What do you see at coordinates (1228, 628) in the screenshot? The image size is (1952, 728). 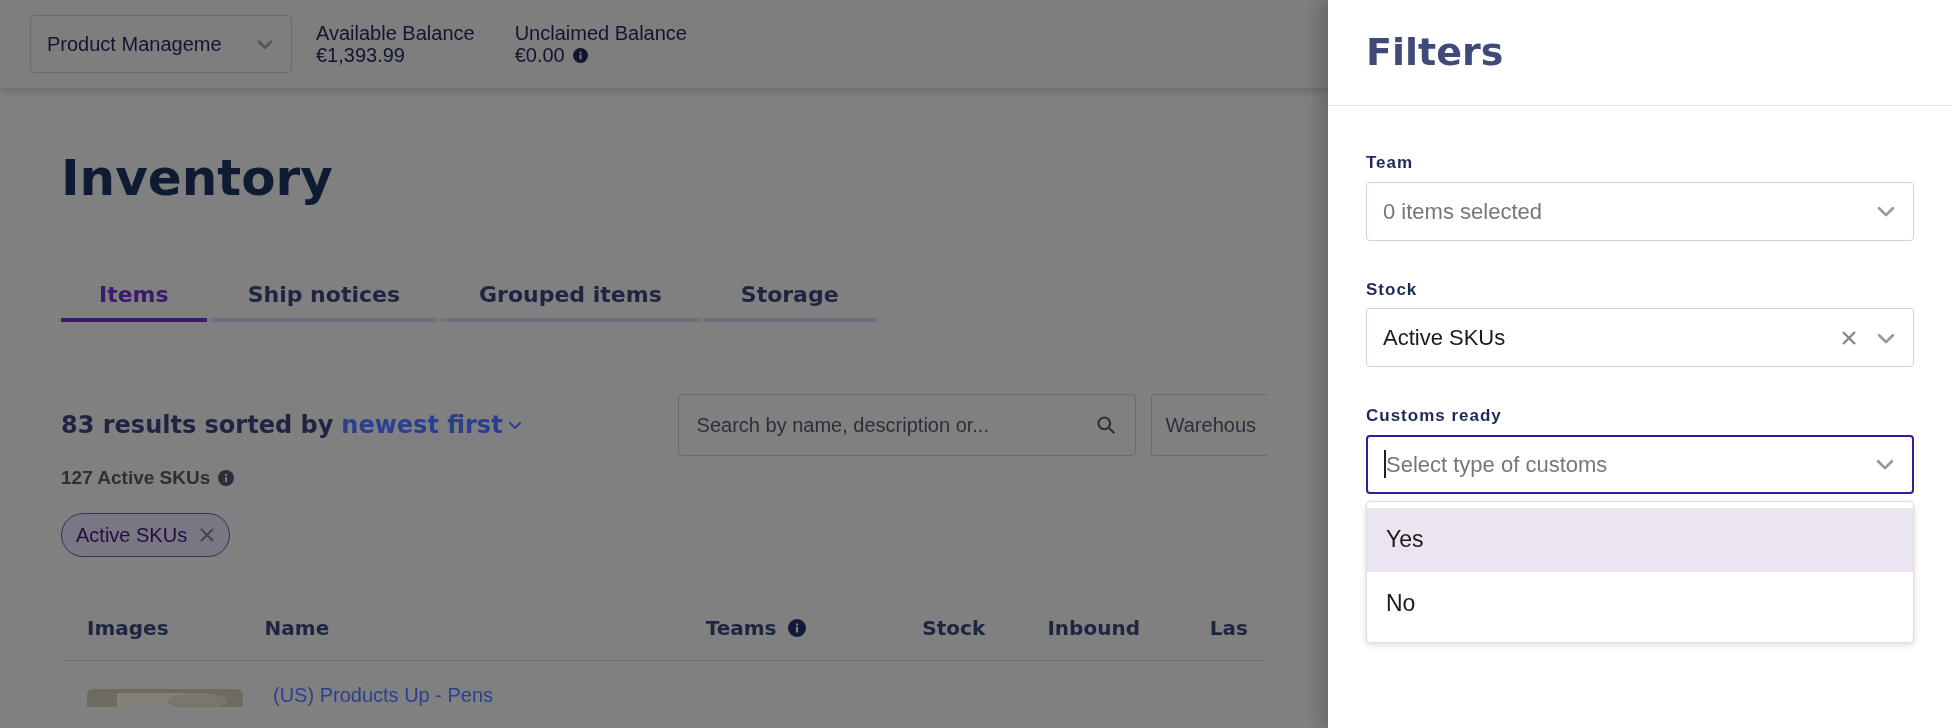 I see `column-header: Las` at bounding box center [1228, 628].